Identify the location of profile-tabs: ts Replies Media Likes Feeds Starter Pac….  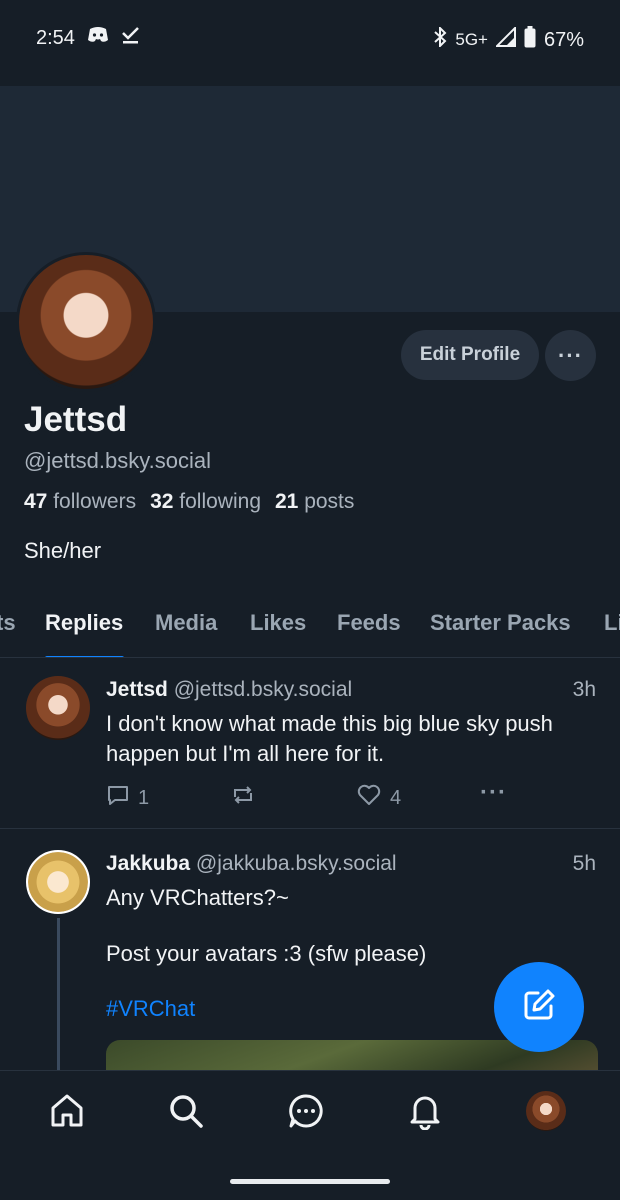
(310, 631).